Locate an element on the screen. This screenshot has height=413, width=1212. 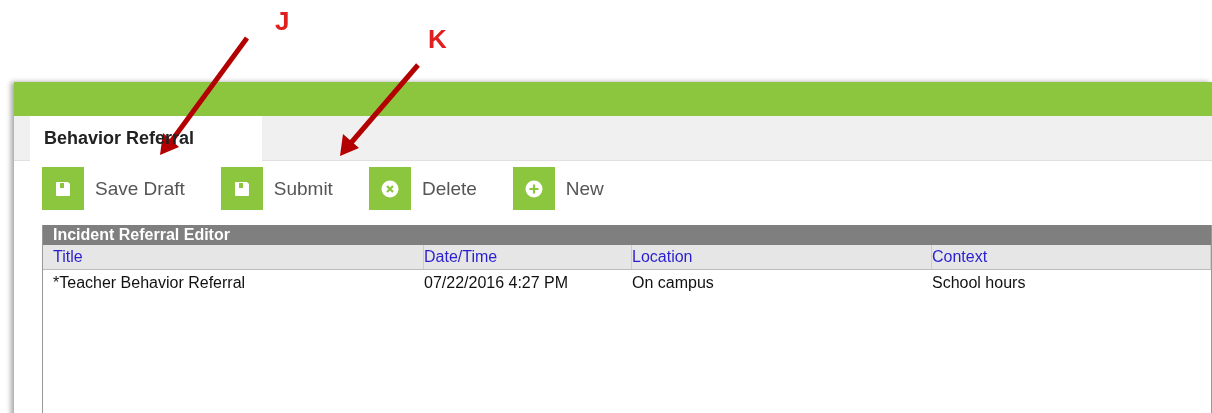
column-header: Location is located at coordinates (782, 257).